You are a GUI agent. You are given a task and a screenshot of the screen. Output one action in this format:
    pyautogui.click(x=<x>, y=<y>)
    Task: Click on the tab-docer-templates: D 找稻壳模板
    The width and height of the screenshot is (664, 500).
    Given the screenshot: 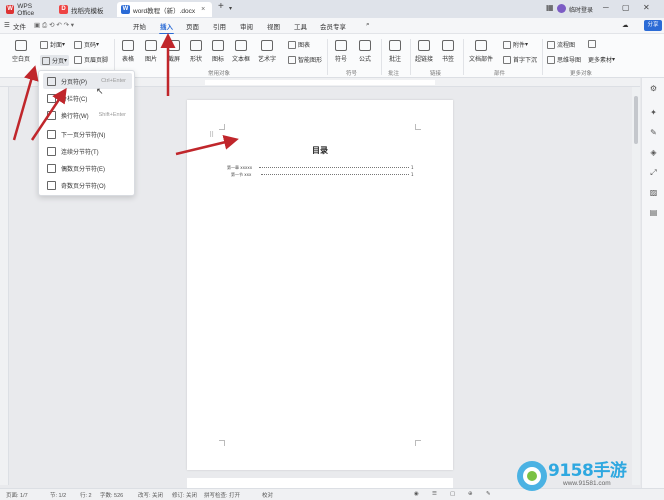 What is the action you would take?
    pyautogui.click(x=85, y=9)
    